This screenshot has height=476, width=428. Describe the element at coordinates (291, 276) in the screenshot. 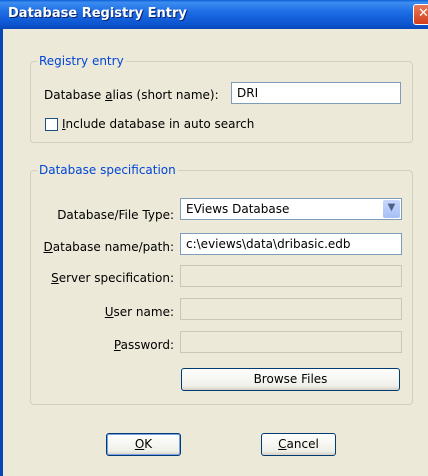

I see `server-input` at that location.